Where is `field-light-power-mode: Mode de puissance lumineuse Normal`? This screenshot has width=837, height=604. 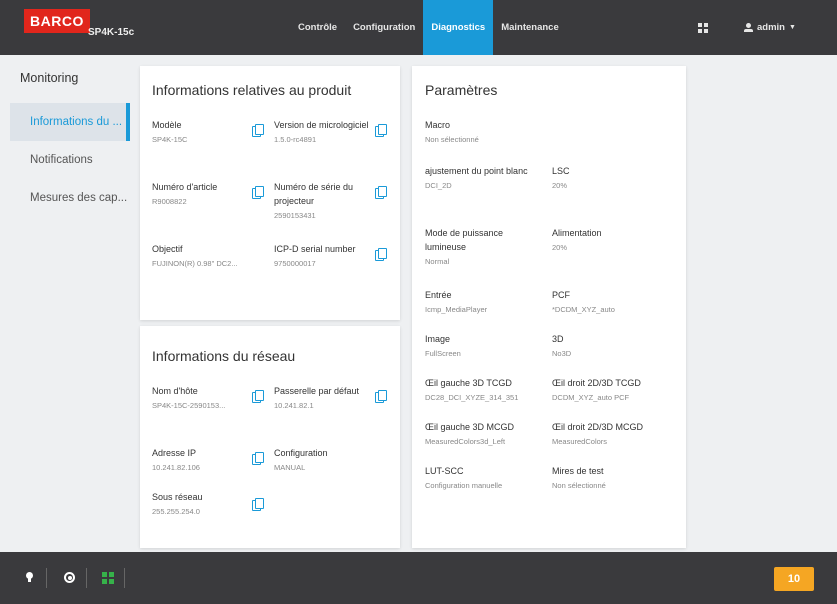 field-light-power-mode: Mode de puissance lumineuse Normal is located at coordinates (480, 247).